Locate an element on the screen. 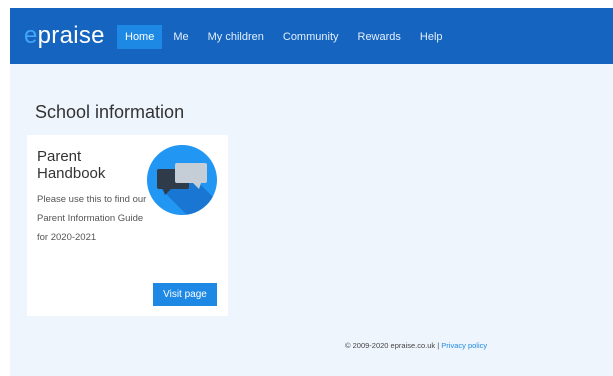  left-strip is located at coordinates (5, 192).